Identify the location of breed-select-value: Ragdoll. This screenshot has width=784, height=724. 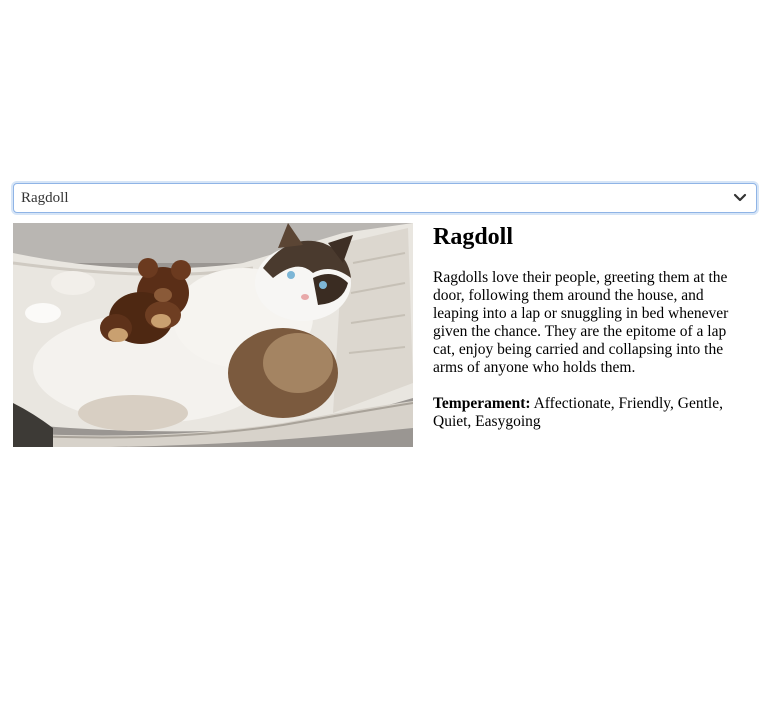
(45, 197).